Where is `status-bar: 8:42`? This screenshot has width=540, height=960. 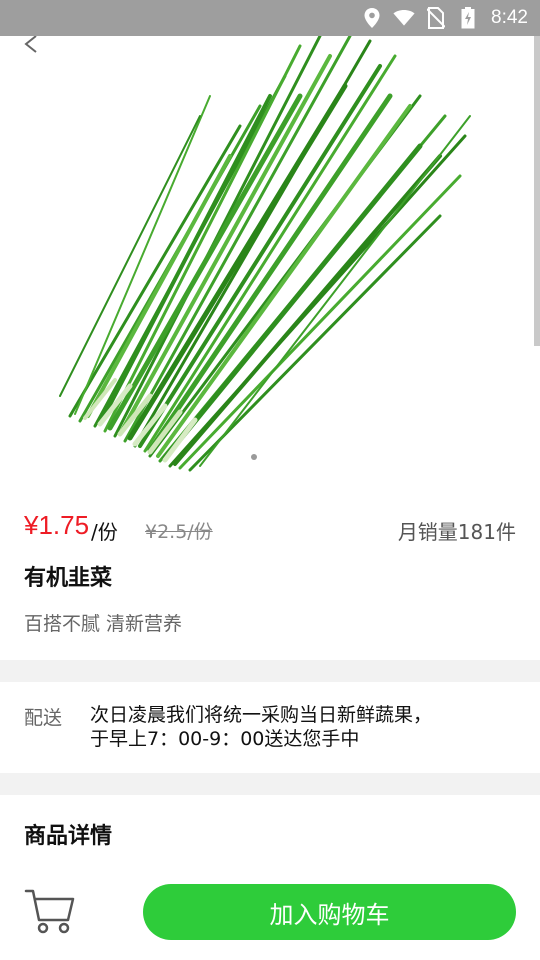
status-bar: 8:42 is located at coordinates (270, 18).